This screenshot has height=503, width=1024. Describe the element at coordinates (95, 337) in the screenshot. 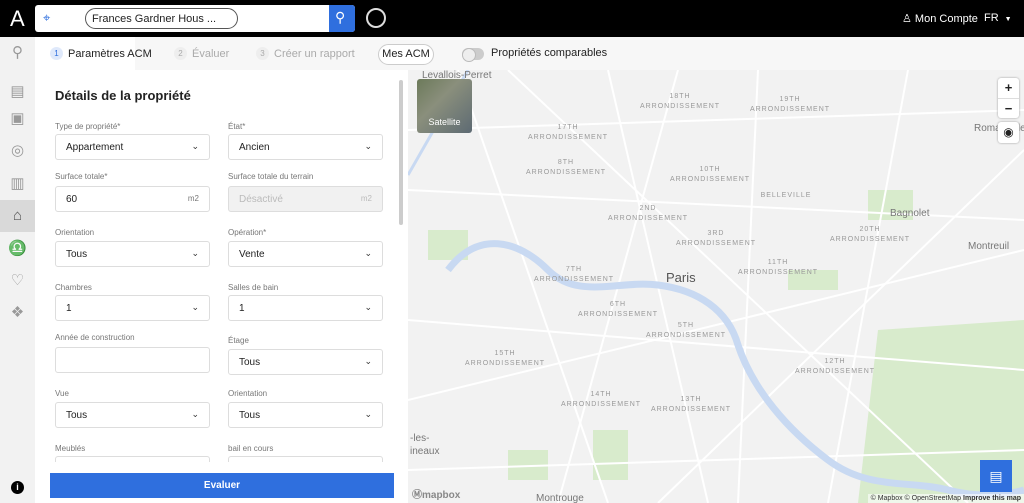

I see `field-label: Année de construction` at that location.